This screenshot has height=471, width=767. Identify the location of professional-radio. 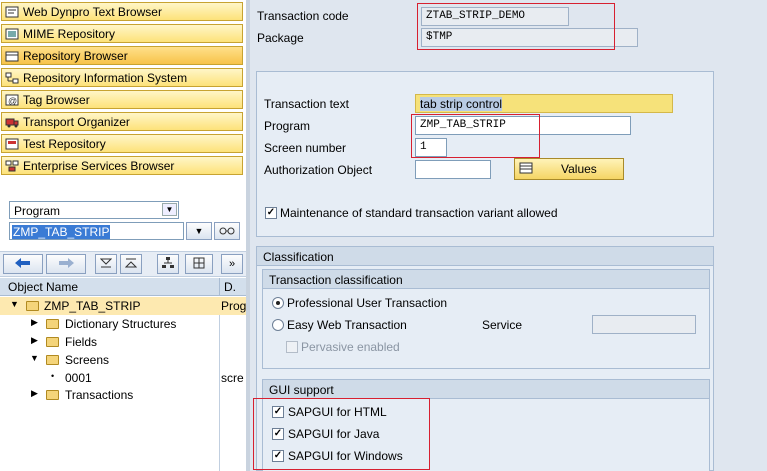
(278, 303).